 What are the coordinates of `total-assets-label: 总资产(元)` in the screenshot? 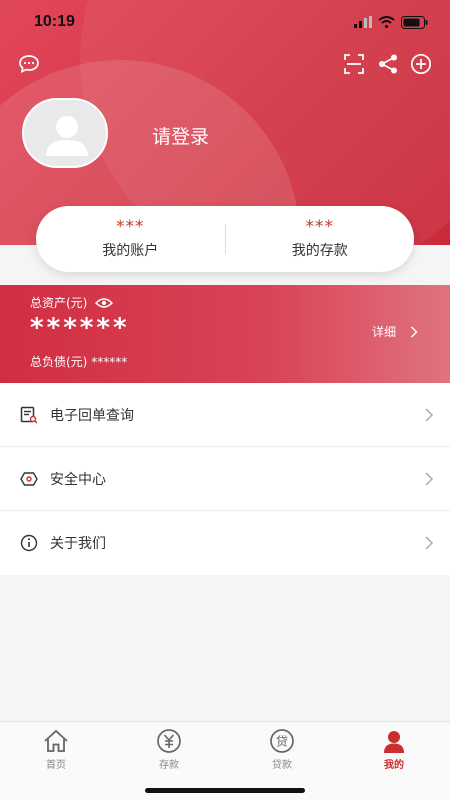 It's located at (59, 303).